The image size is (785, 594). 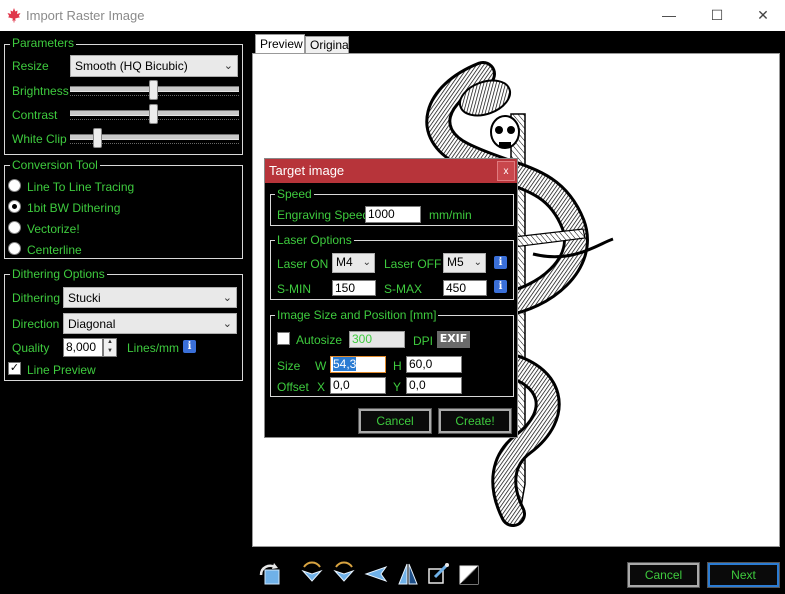 What do you see at coordinates (54, 250) in the screenshot?
I see `radio-centerline-label: Centerline` at bounding box center [54, 250].